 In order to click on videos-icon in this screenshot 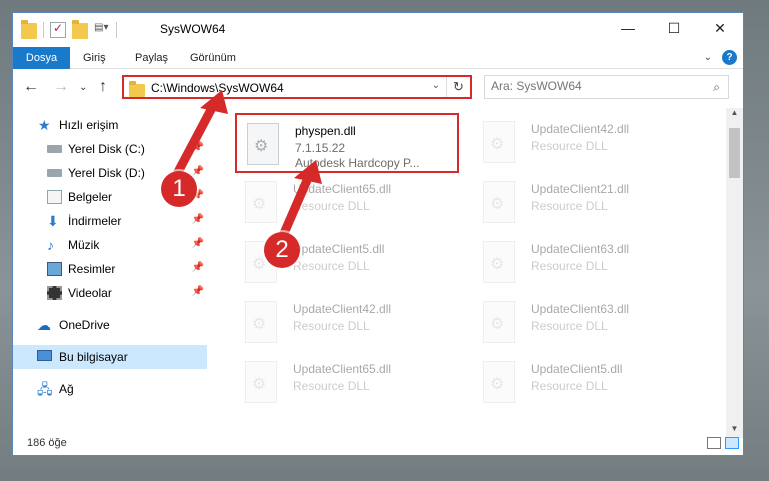, I will do `click(54, 293)`.